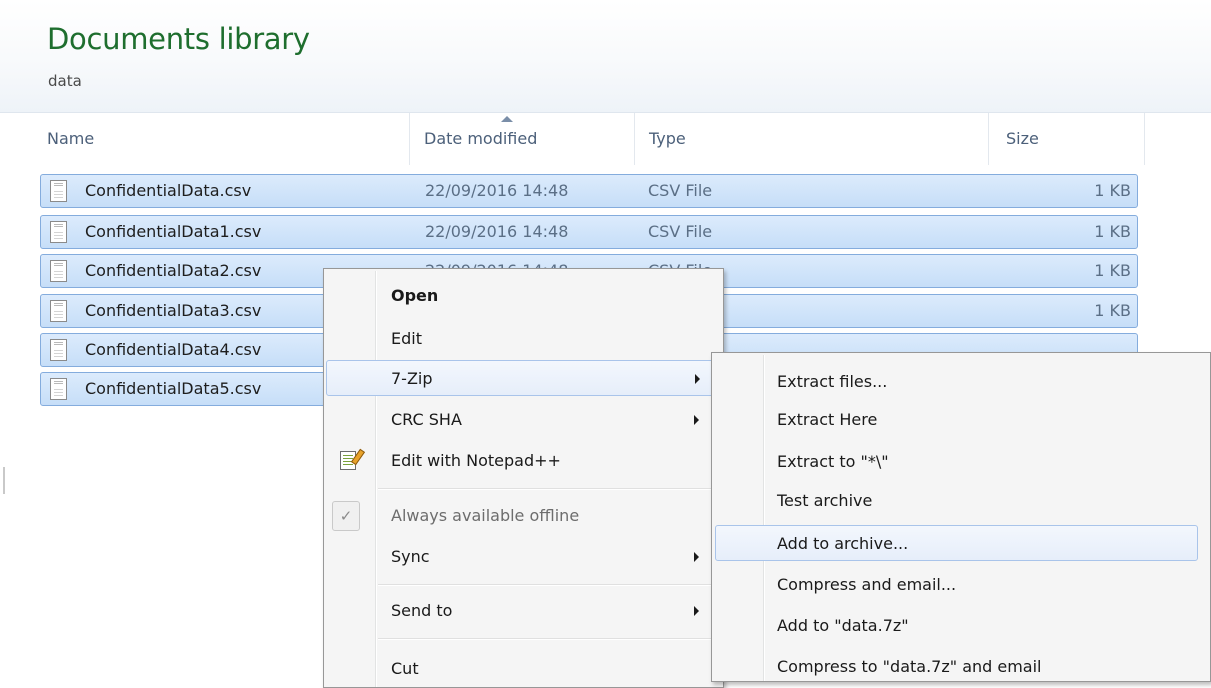 This screenshot has width=1211, height=688. Describe the element at coordinates (523, 378) in the screenshot. I see `menu-item-7zip: 7-Zip` at that location.